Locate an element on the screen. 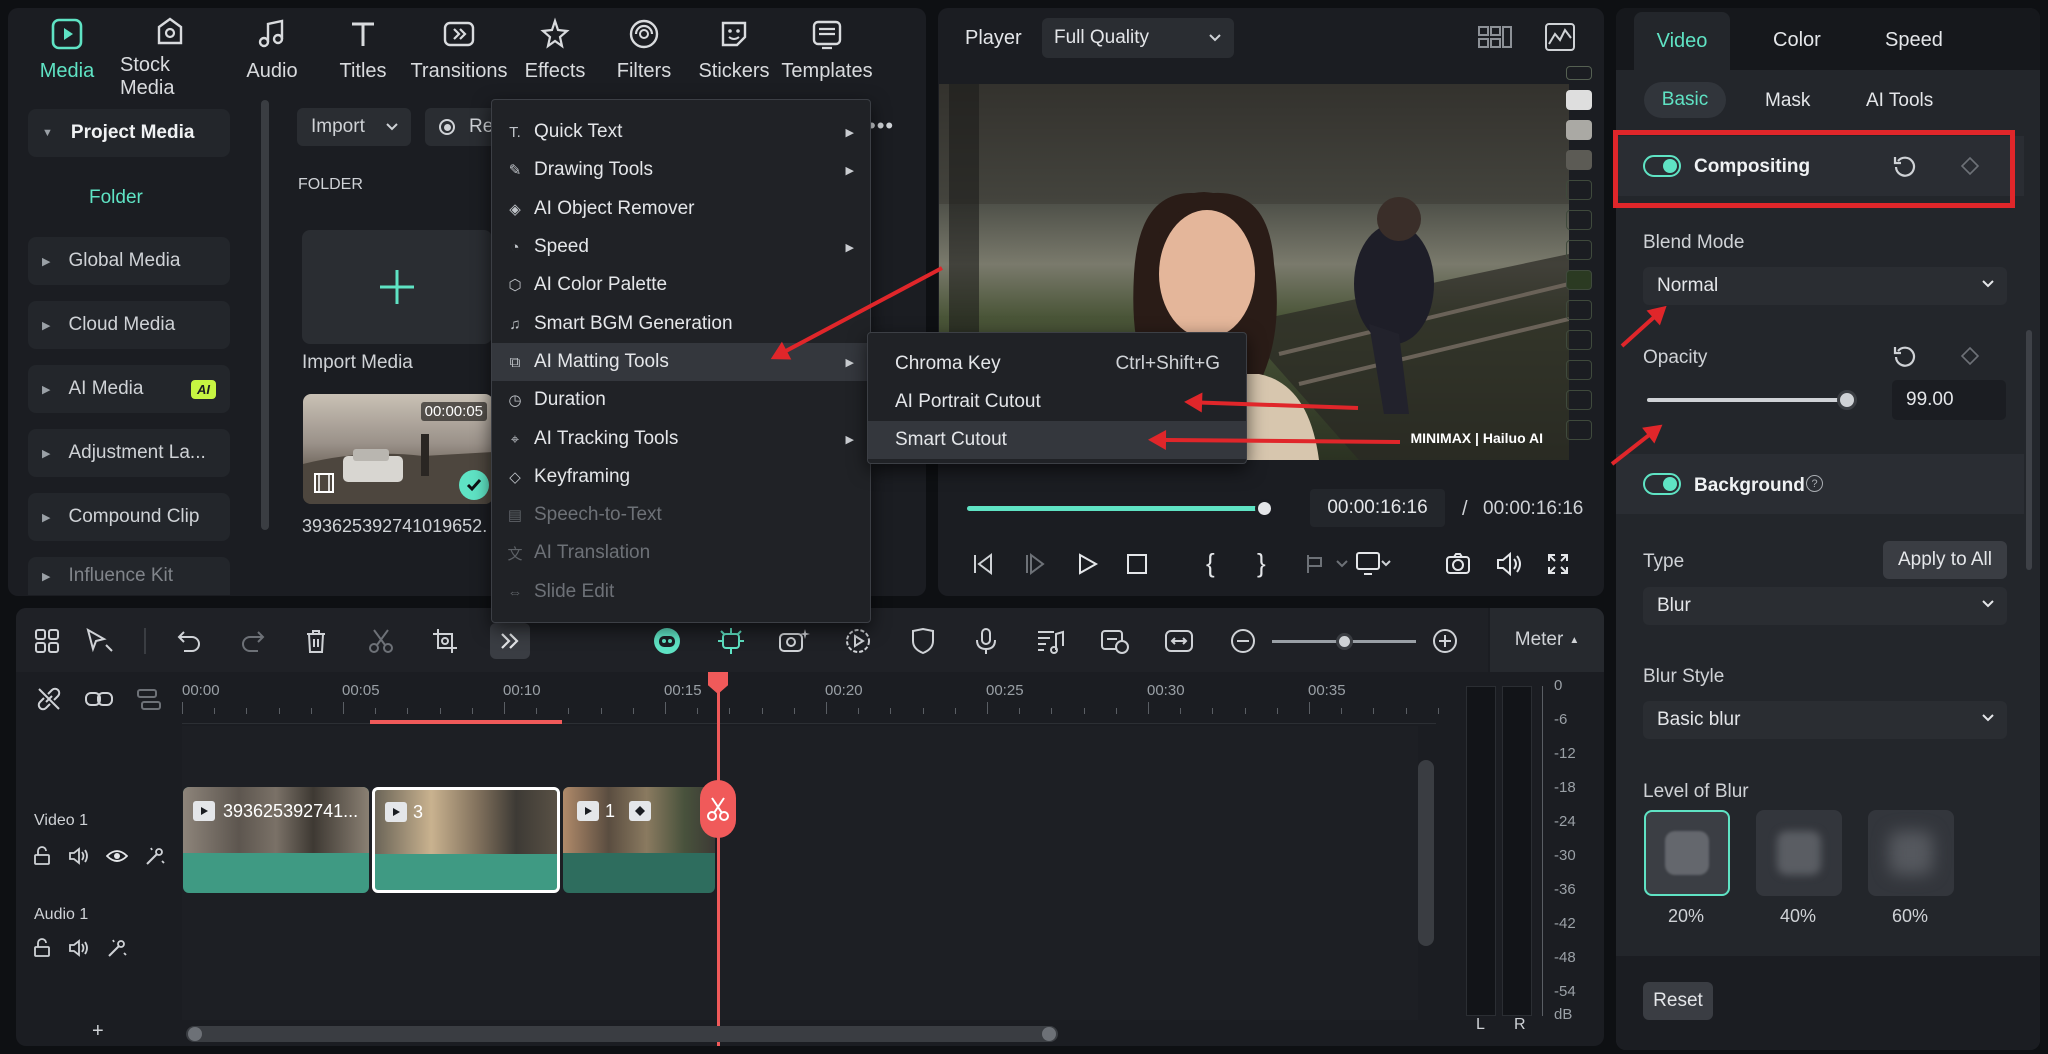  tab-media: Media is located at coordinates (67, 50).